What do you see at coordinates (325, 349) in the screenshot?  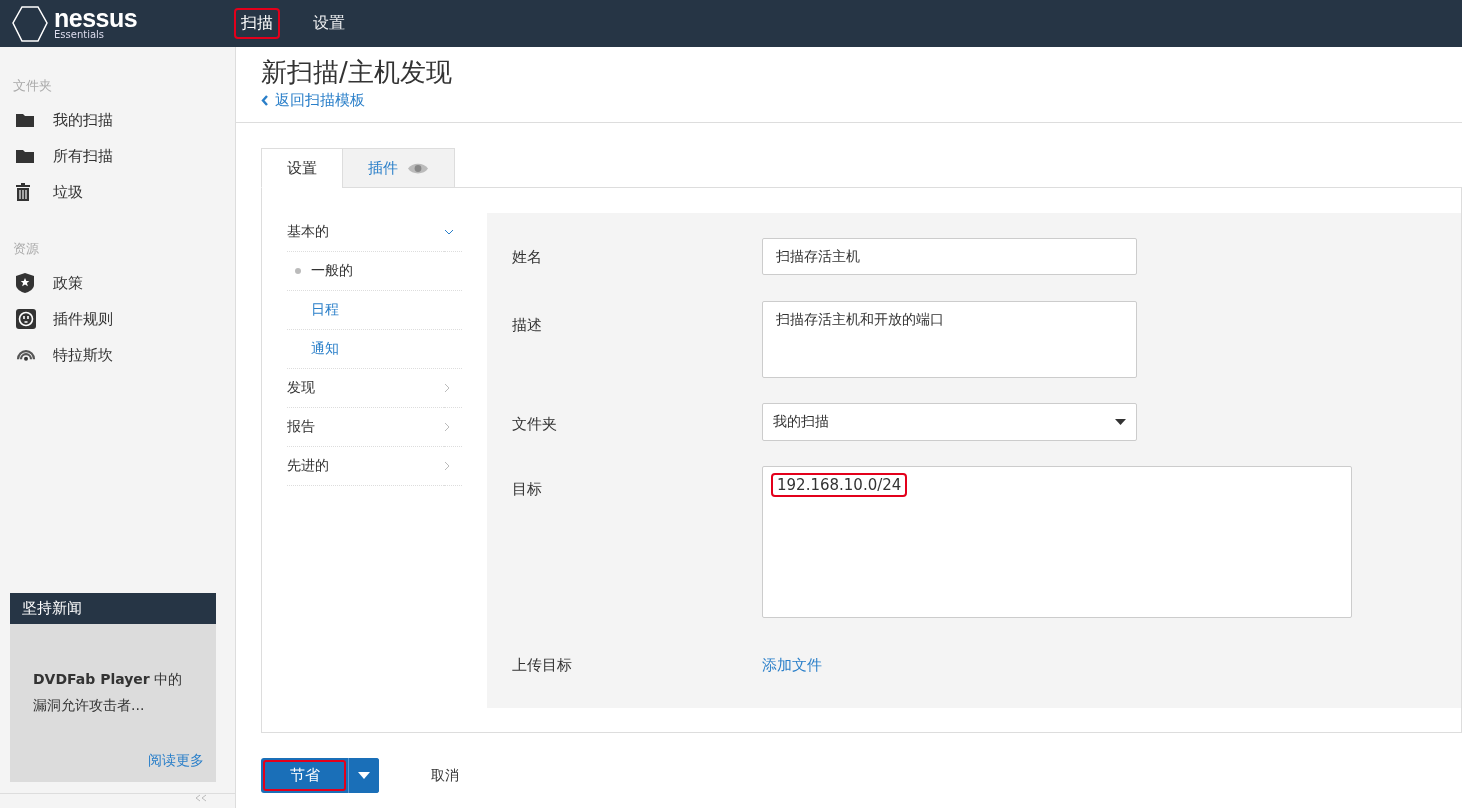 I see `settings-submenu-item: 通知` at bounding box center [325, 349].